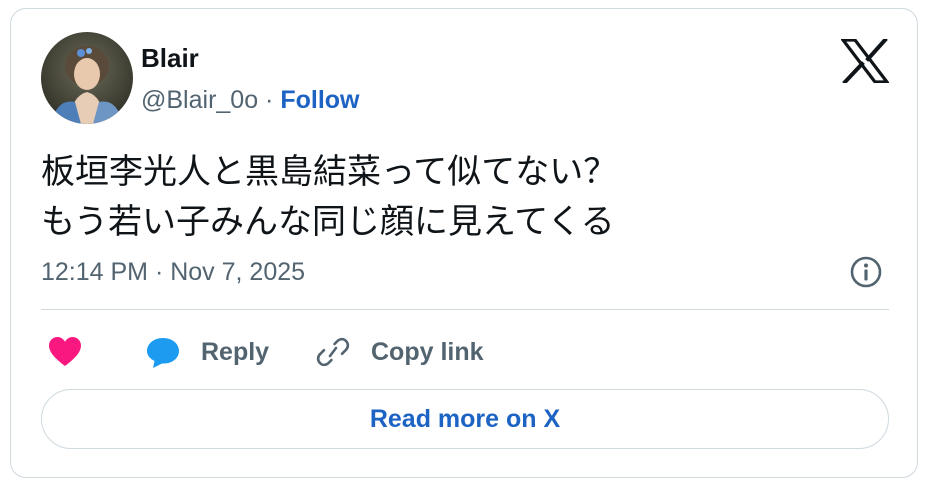 The width and height of the screenshot is (928, 488). What do you see at coordinates (329, 172) in the screenshot?
I see `tweet-text-line: 板垣李光人と黒島結菜って似てない？` at bounding box center [329, 172].